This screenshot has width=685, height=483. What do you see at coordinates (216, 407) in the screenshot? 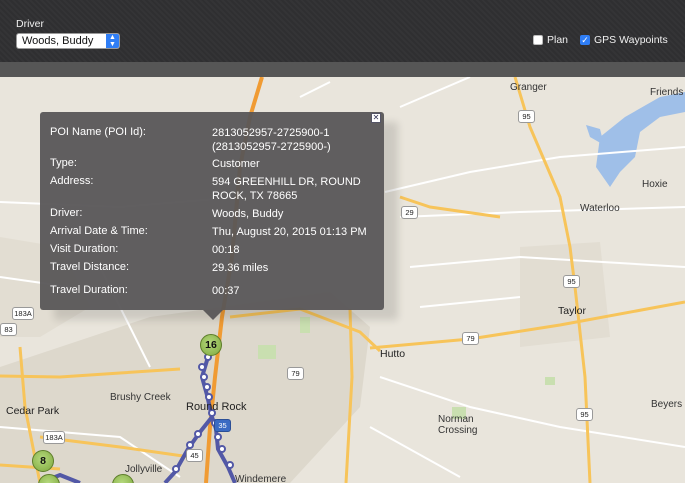
I see `place-label: Round Rock` at bounding box center [216, 407].